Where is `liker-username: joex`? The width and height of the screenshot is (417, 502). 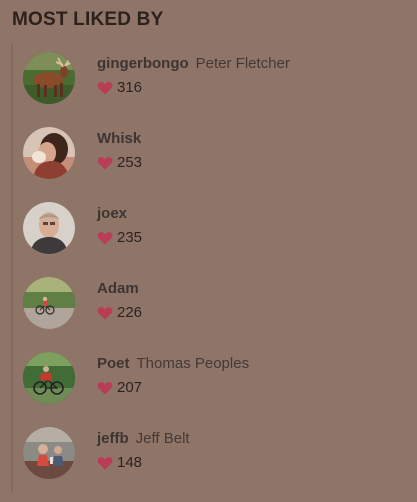
liker-username: joex is located at coordinates (112, 213).